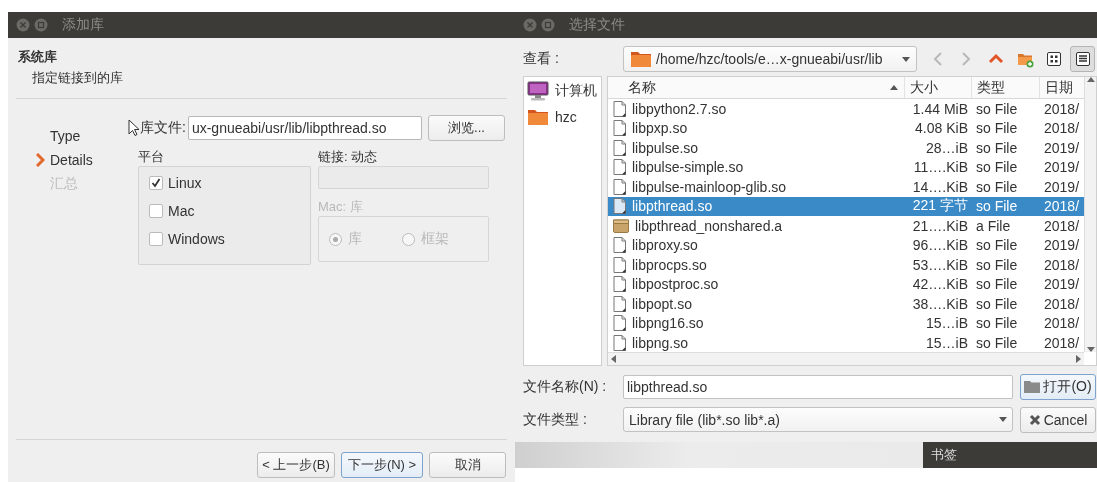 This screenshot has width=1097, height=482. Describe the element at coordinates (665, 245) in the screenshot. I see `file-name: libproxy.so` at that location.